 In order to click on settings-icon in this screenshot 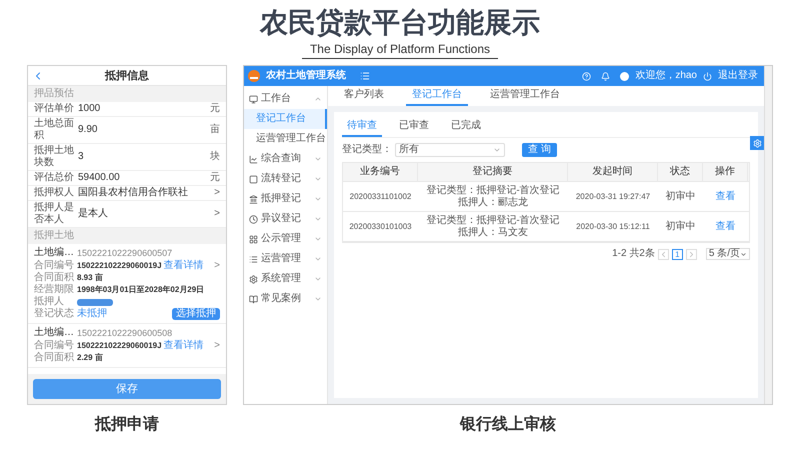, I will do `click(253, 279)`.